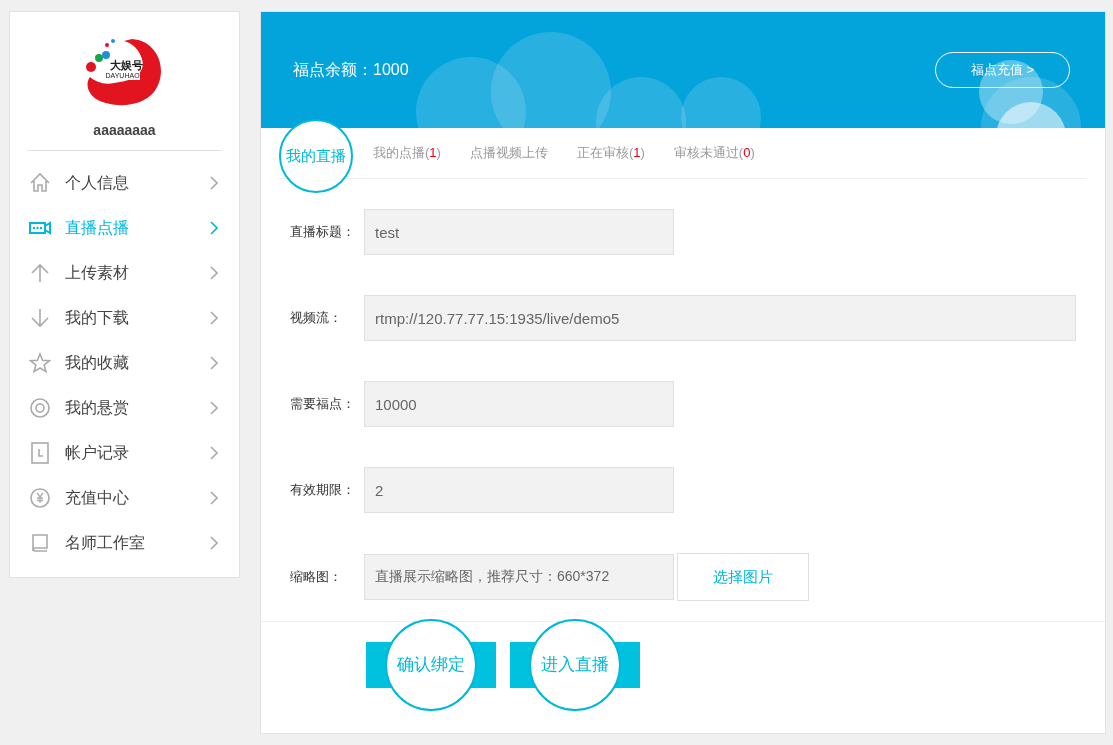 The width and height of the screenshot is (1113, 745). Describe the element at coordinates (124, 407) in the screenshot. I see `sidebar-item: 我的悬赏` at that location.